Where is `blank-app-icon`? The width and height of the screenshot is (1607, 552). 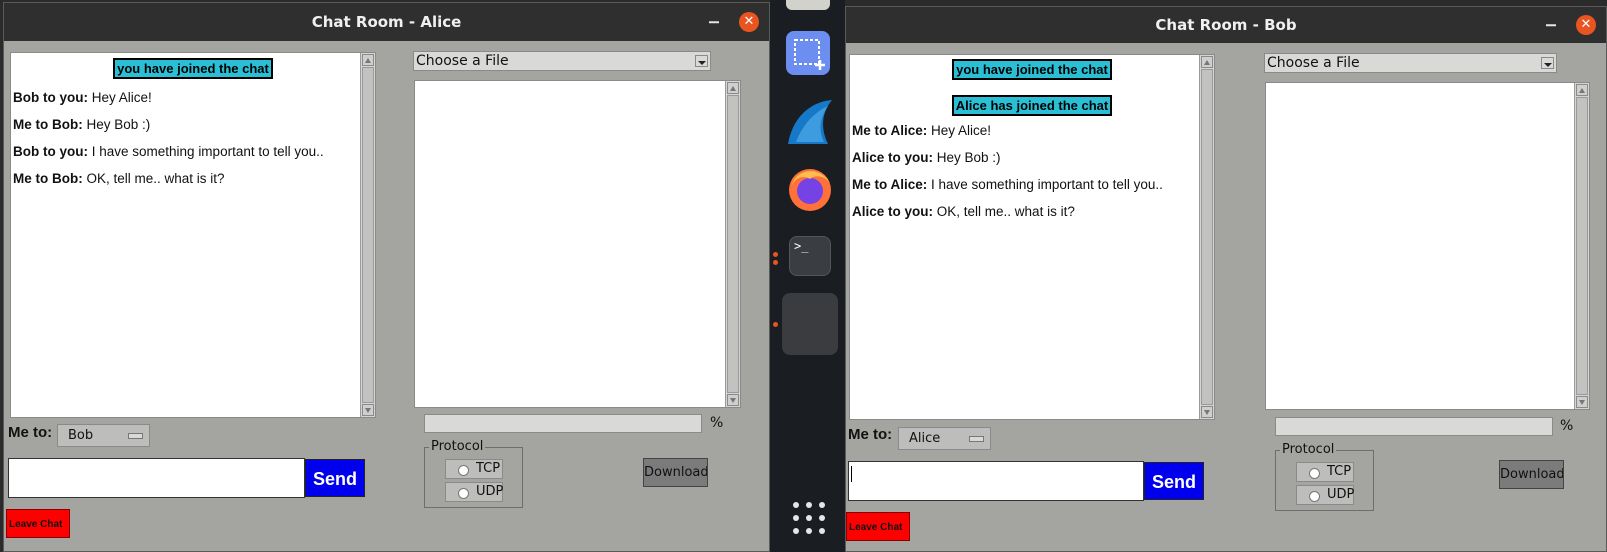
blank-app-icon is located at coordinates (810, 324).